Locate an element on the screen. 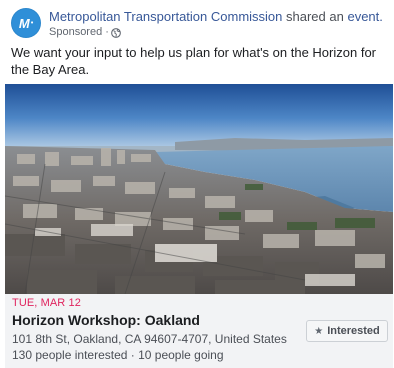  sponsored-label: Sponsored · is located at coordinates (79, 32).